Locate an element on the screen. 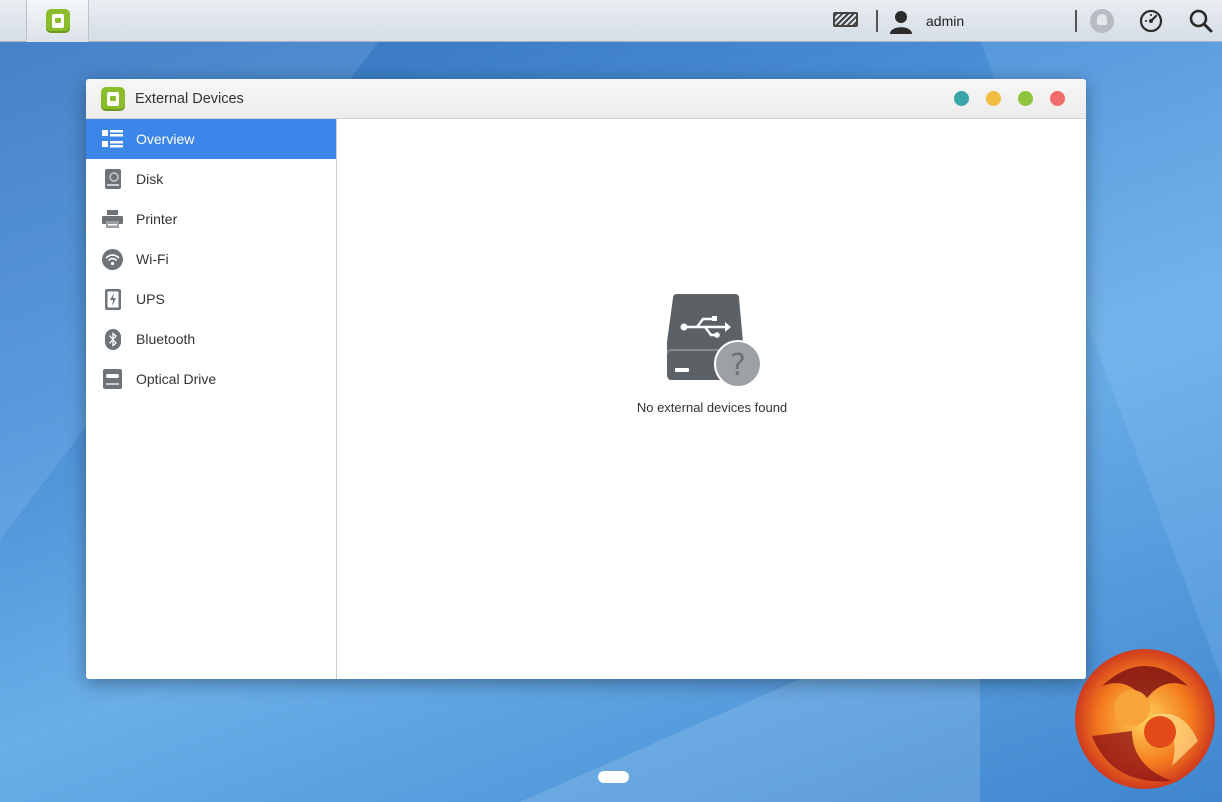 The image size is (1222, 802). user-menu-label: admin is located at coordinates (945, 21).